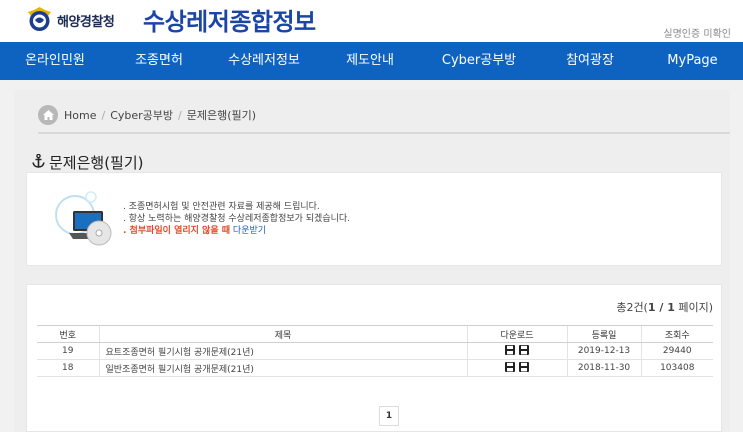 The width and height of the screenshot is (743, 432). Describe the element at coordinates (83, 218) in the screenshot. I see `cd-notebook-icon` at that location.